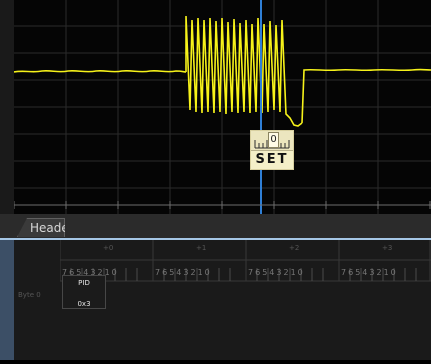 The image size is (431, 364). Describe the element at coordinates (183, 272) in the screenshot. I see `bit-index-row-1: 76543210` at that location.